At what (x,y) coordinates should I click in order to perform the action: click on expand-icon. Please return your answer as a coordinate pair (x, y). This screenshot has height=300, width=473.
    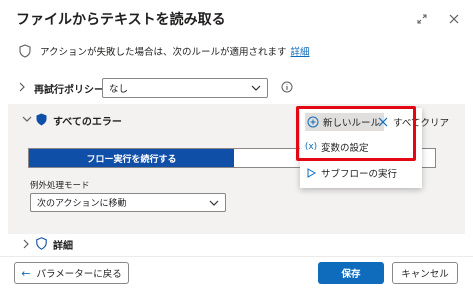
    Looking at the image, I should click on (422, 19).